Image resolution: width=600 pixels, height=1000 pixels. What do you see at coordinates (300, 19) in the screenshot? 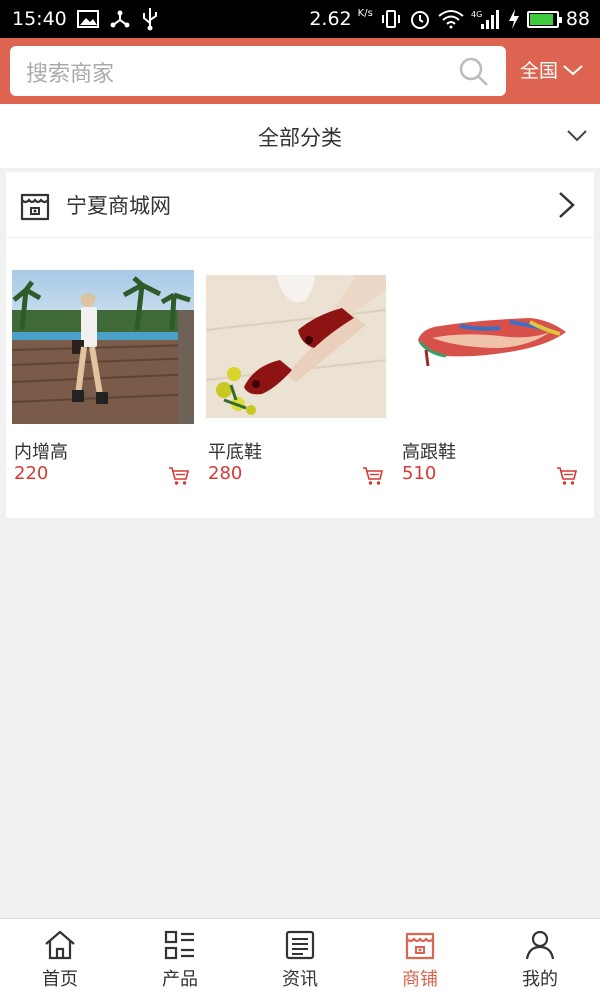
I see `status-bar: 15:40 2.62 K/s 4G 88` at bounding box center [300, 19].